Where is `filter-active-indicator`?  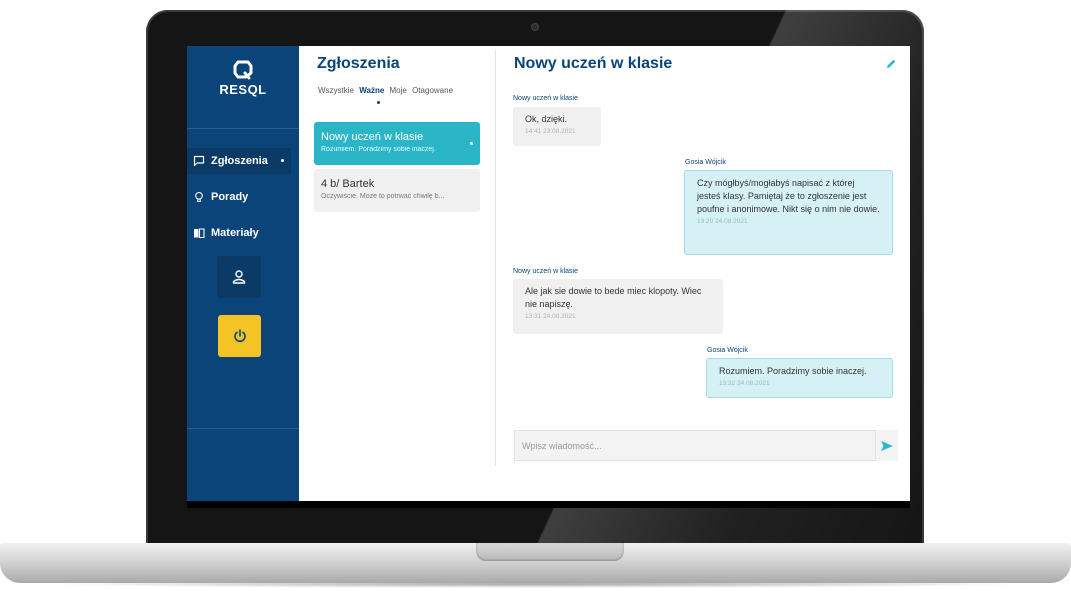 filter-active-indicator is located at coordinates (378, 102).